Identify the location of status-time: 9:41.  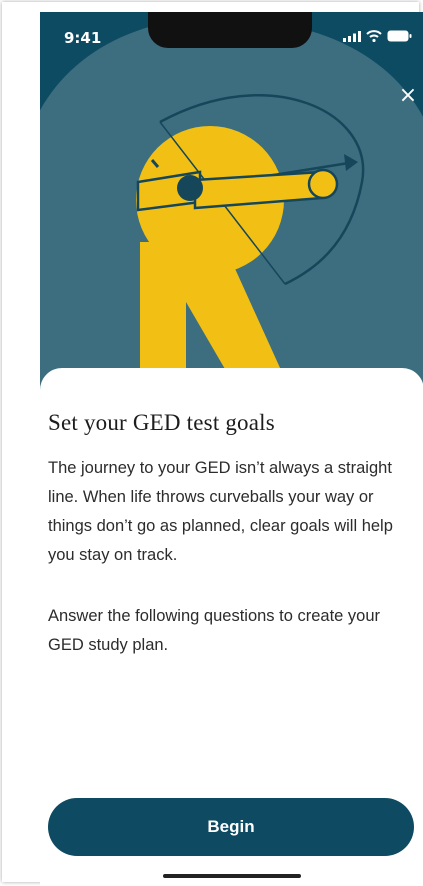
(83, 38).